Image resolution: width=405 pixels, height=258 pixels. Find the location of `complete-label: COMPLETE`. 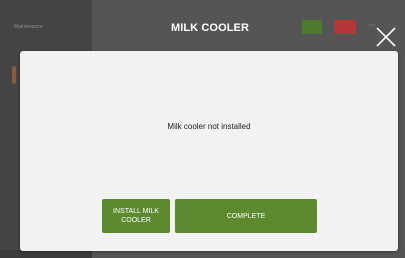

complete-label: COMPLETE is located at coordinates (246, 216).